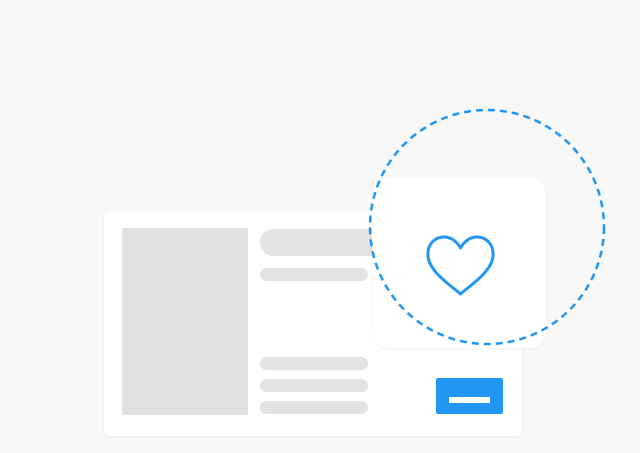  Describe the element at coordinates (185, 321) in the screenshot. I see `image-placeholder` at that location.